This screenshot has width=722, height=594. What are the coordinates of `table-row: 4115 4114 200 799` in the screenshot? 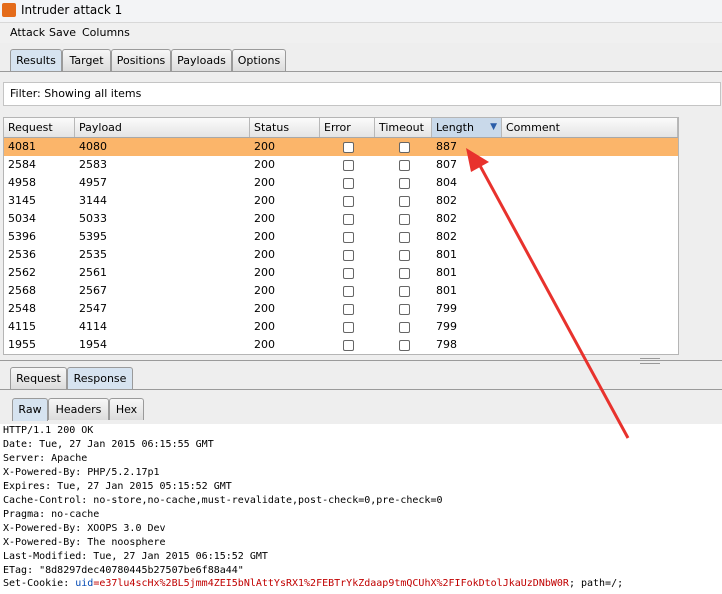 It's located at (341, 327).